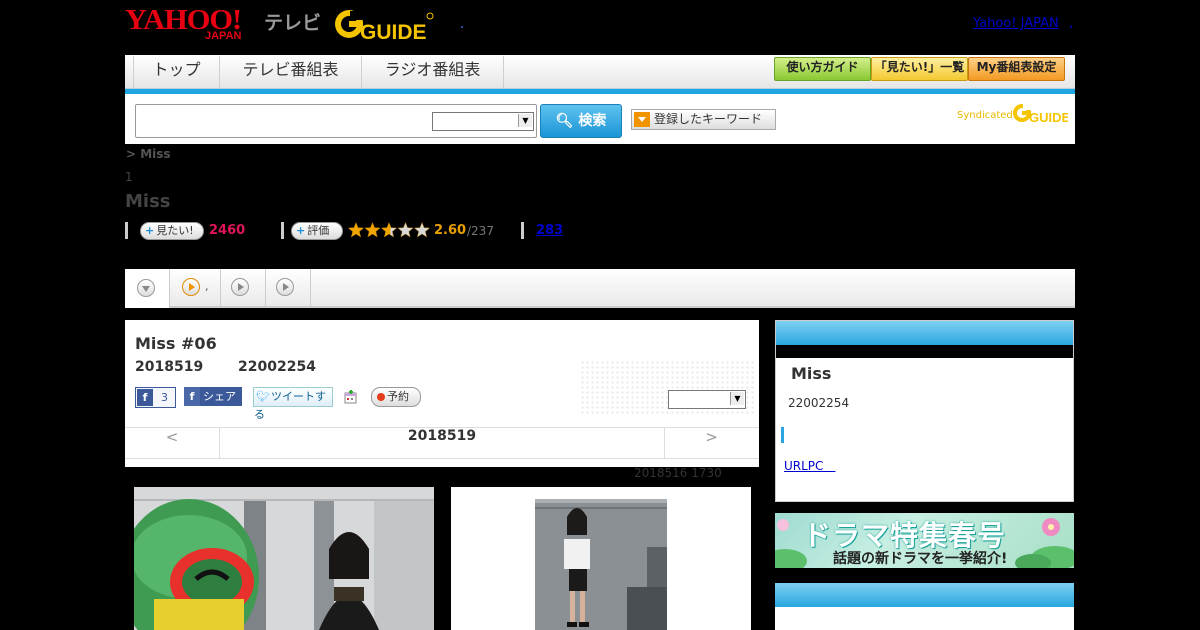 The width and height of the screenshot is (1200, 630). Describe the element at coordinates (155, 397) in the screenshot. I see `facebook-like-button: f 3` at that location.